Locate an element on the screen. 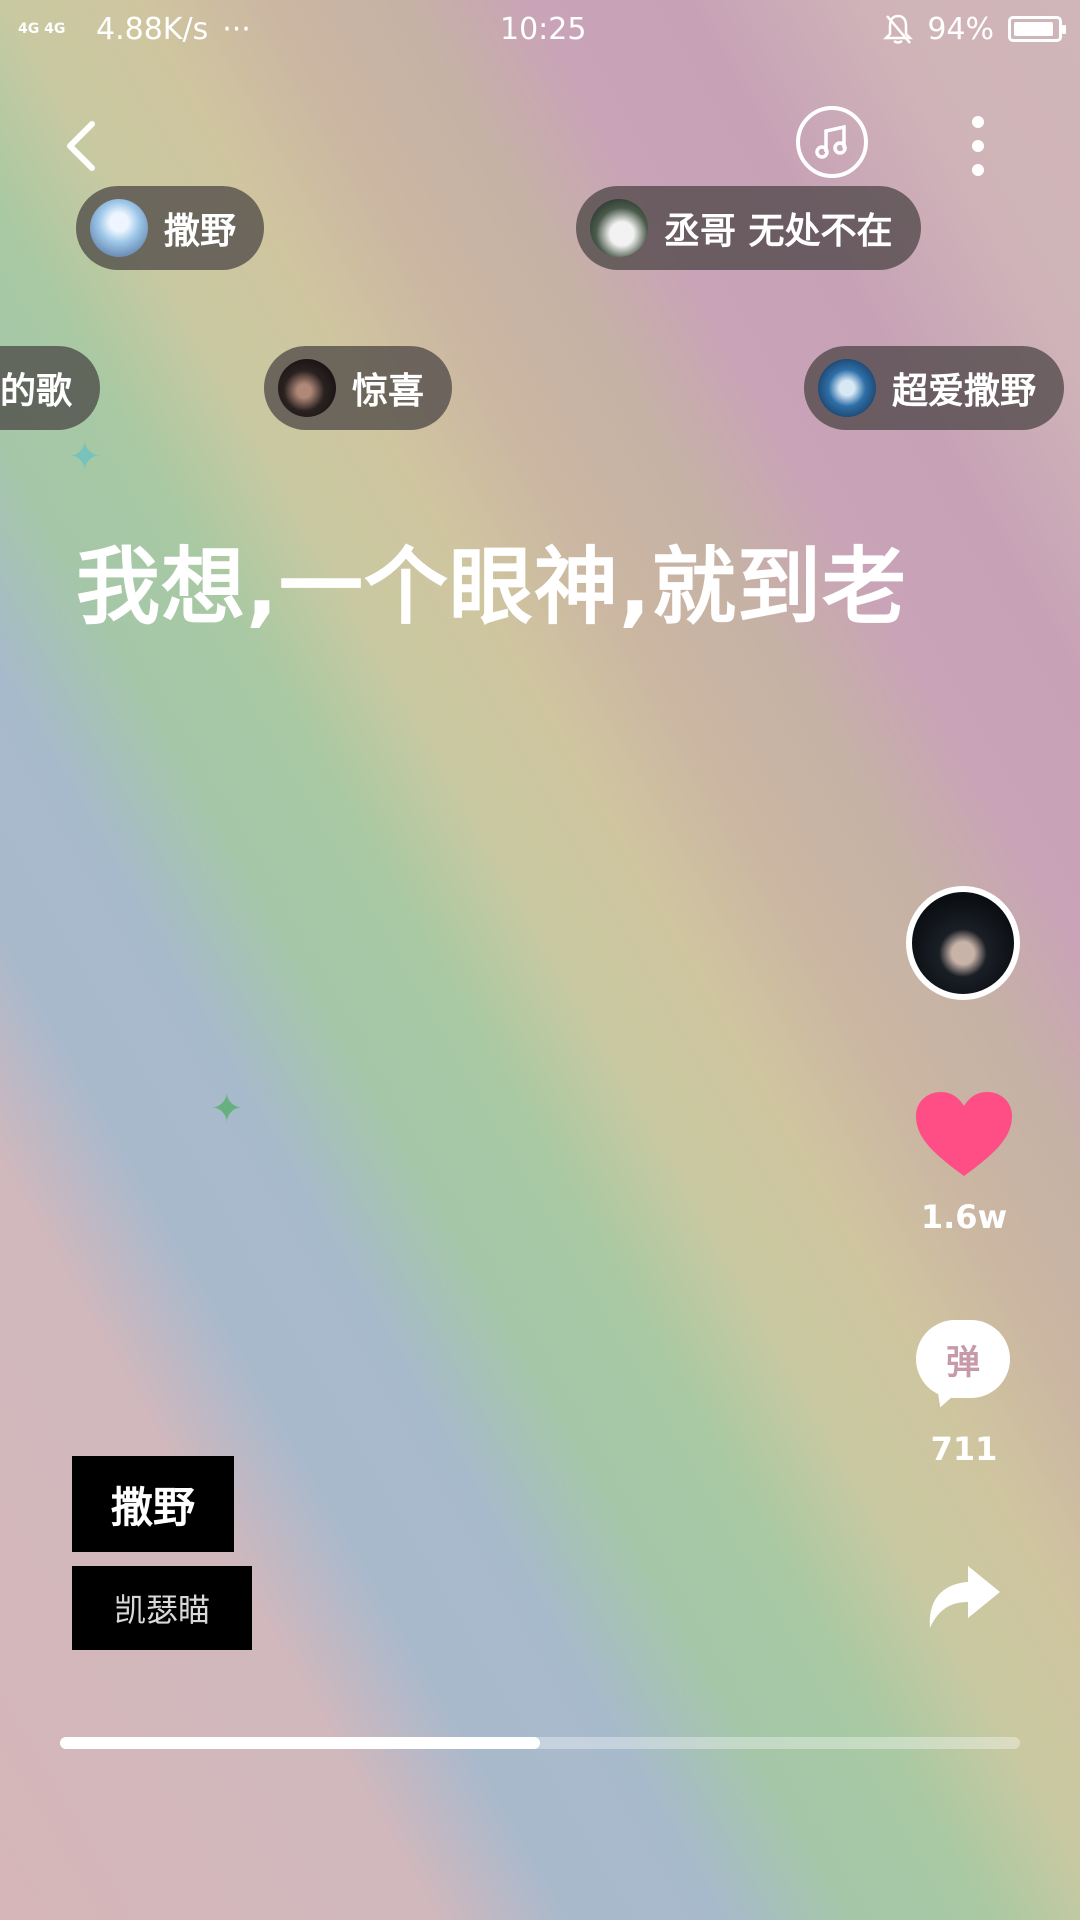 The width and height of the screenshot is (1080, 1920). status-bar: 4G 4G 4.88K/s ··· 10:25 94% is located at coordinates (540, 29).